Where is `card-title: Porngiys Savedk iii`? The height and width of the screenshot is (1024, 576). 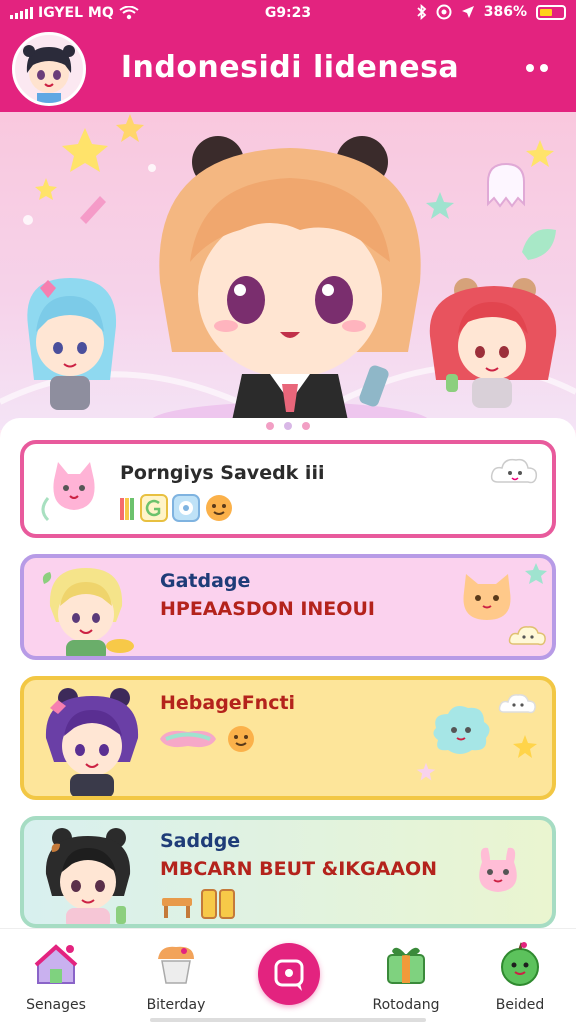
card-title: Porngiys Savedk iii is located at coordinates (222, 473).